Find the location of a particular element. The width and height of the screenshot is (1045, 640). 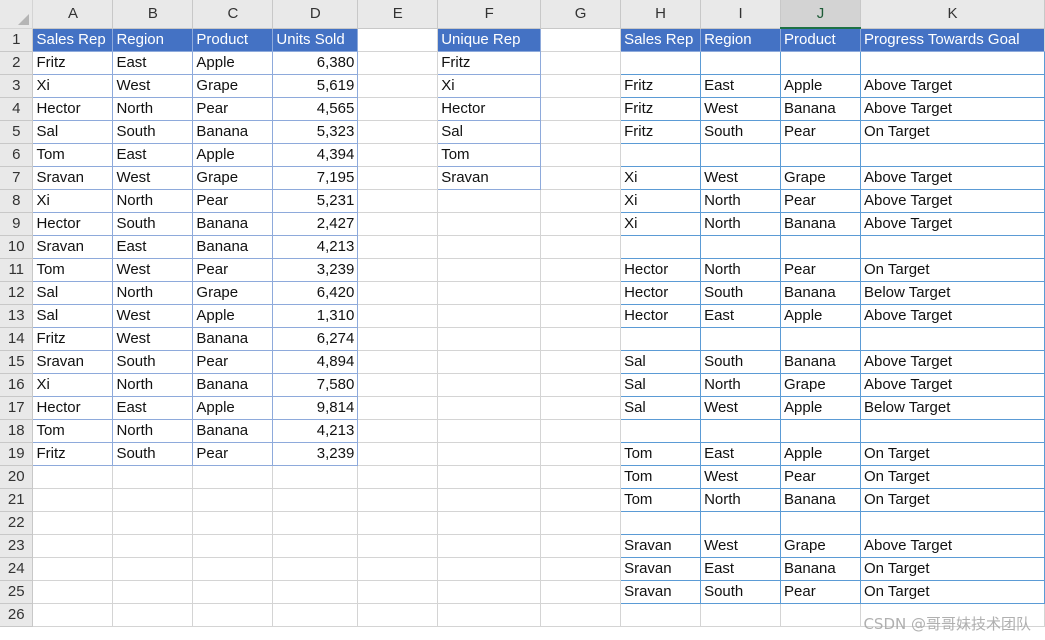

cell: South is located at coordinates (153, 362).